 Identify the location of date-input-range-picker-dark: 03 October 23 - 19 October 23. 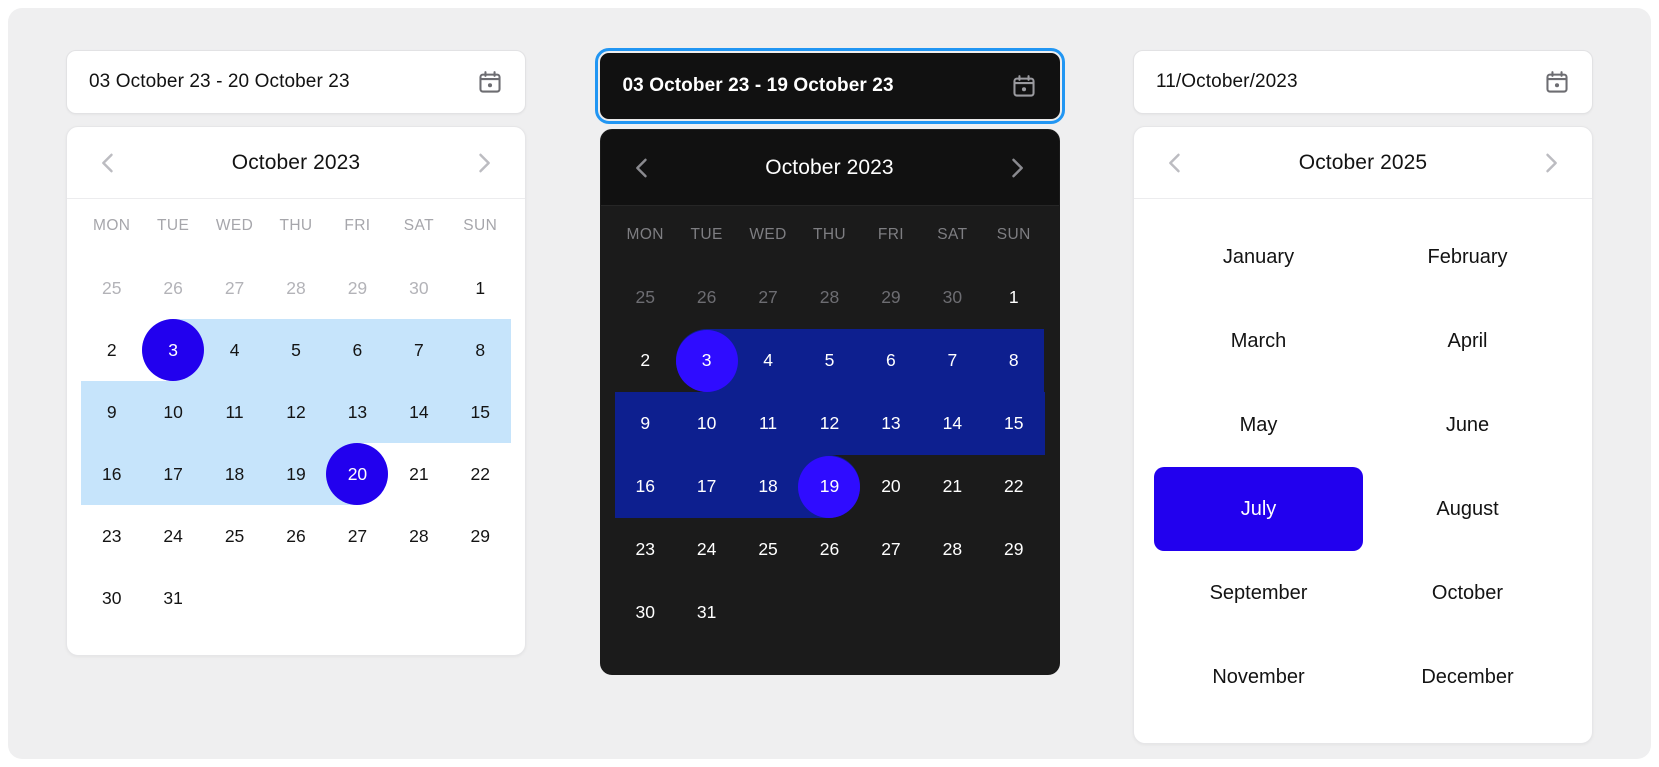
(829, 86).